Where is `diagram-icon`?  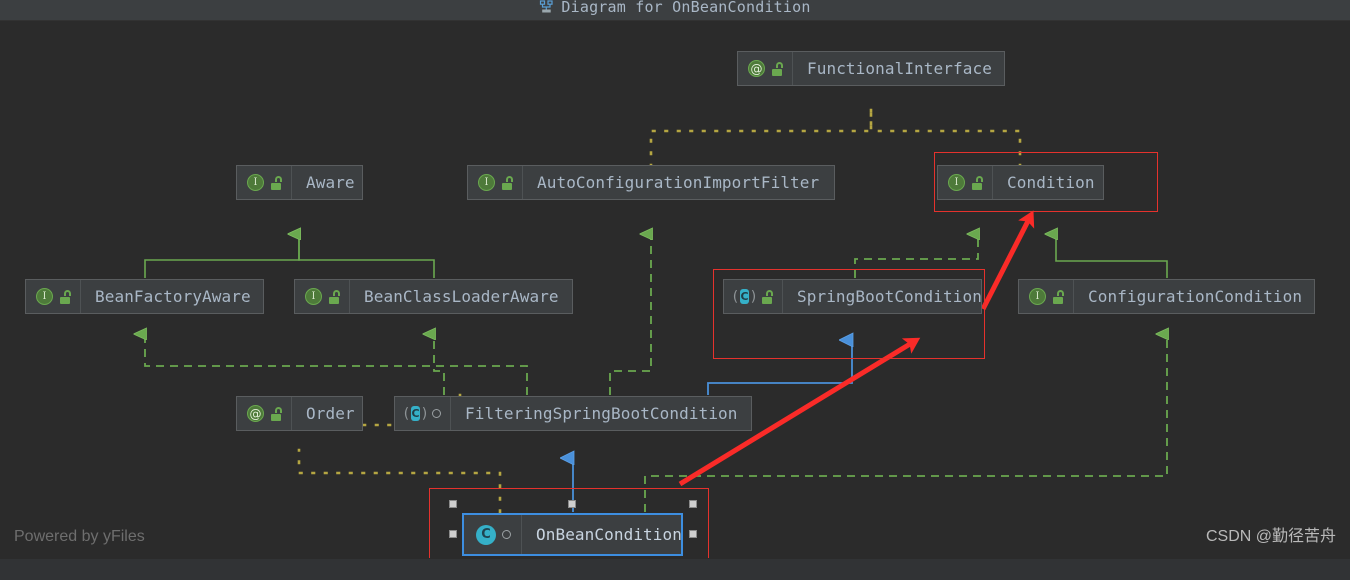
diagram-icon is located at coordinates (546, 7).